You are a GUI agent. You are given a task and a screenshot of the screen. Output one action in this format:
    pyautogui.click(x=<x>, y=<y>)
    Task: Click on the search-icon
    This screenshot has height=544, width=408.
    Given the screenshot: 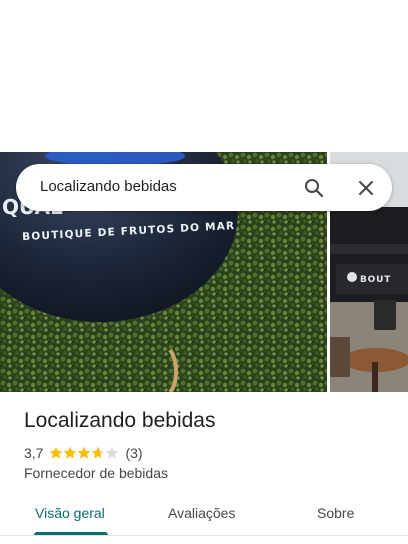 What is the action you would take?
    pyautogui.click(x=314, y=188)
    